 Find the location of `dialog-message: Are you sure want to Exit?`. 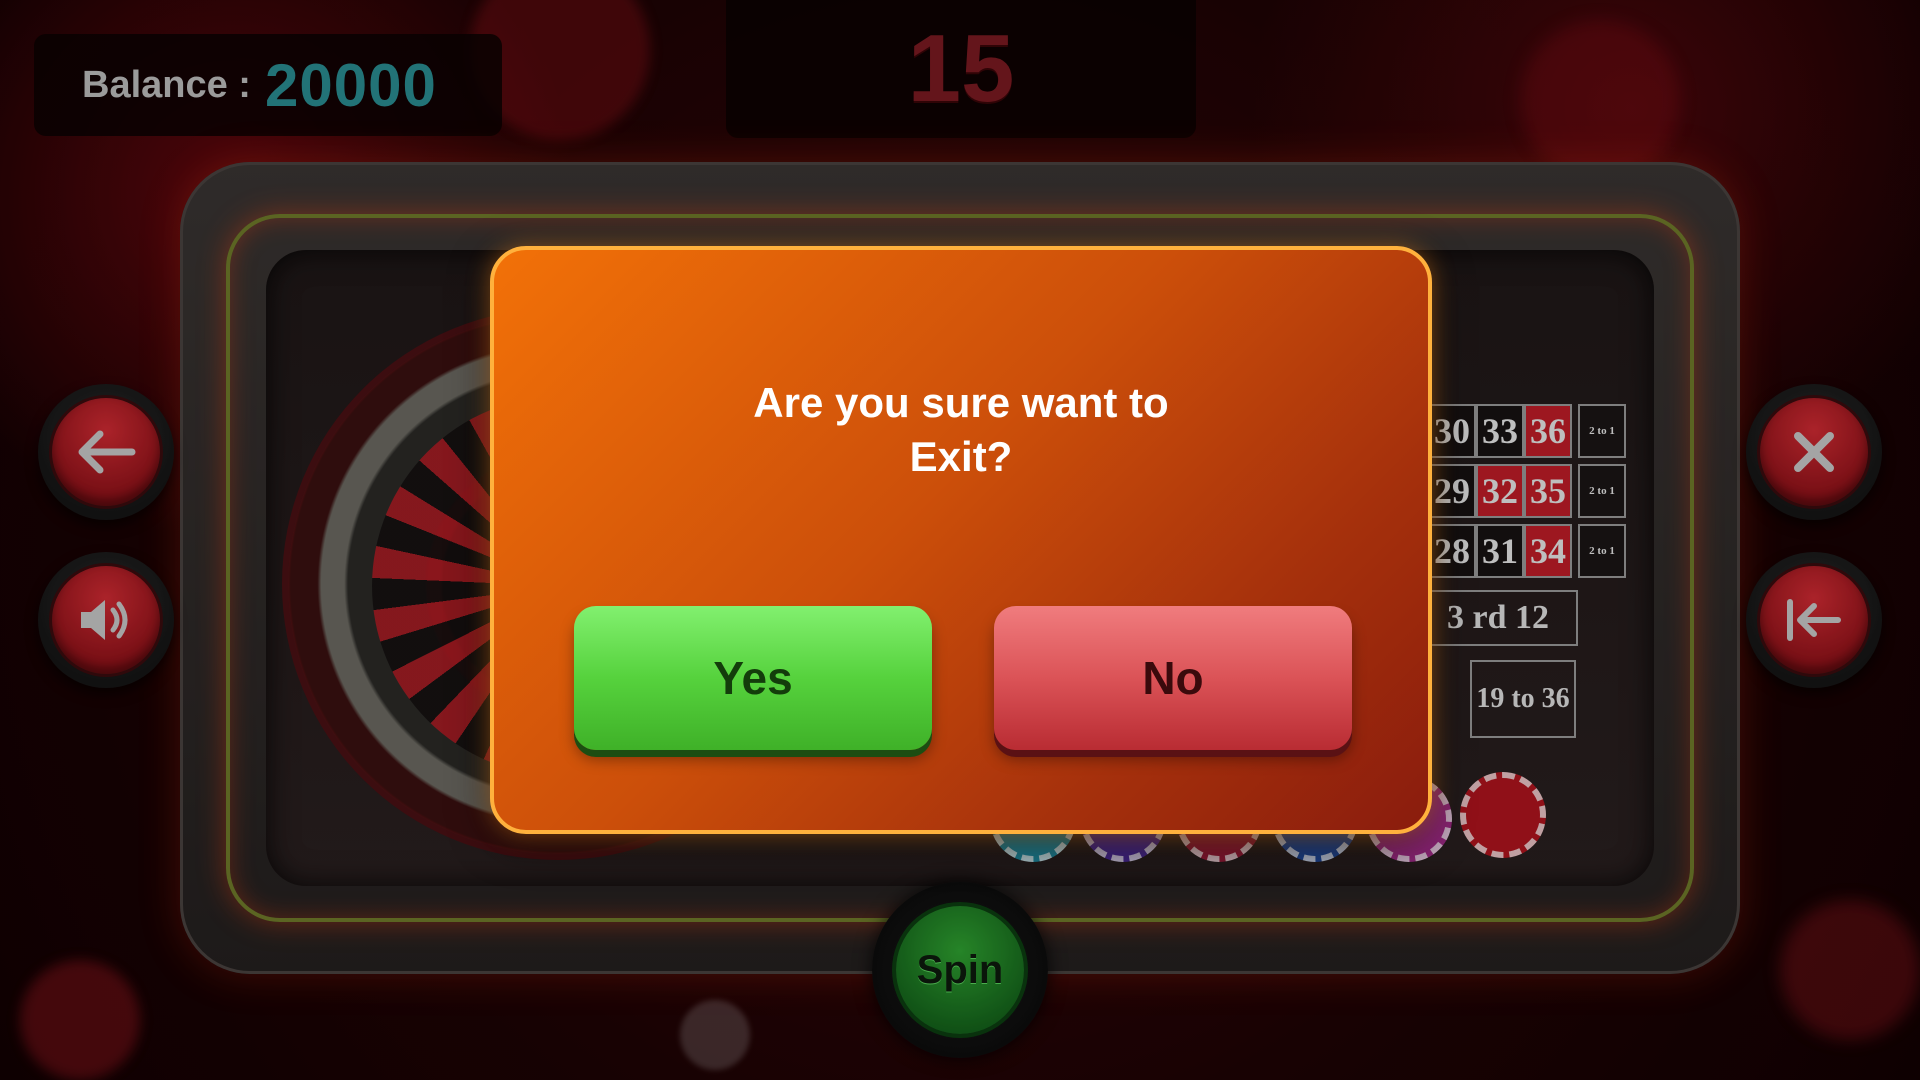

dialog-message: Are you sure want to Exit? is located at coordinates (961, 429).